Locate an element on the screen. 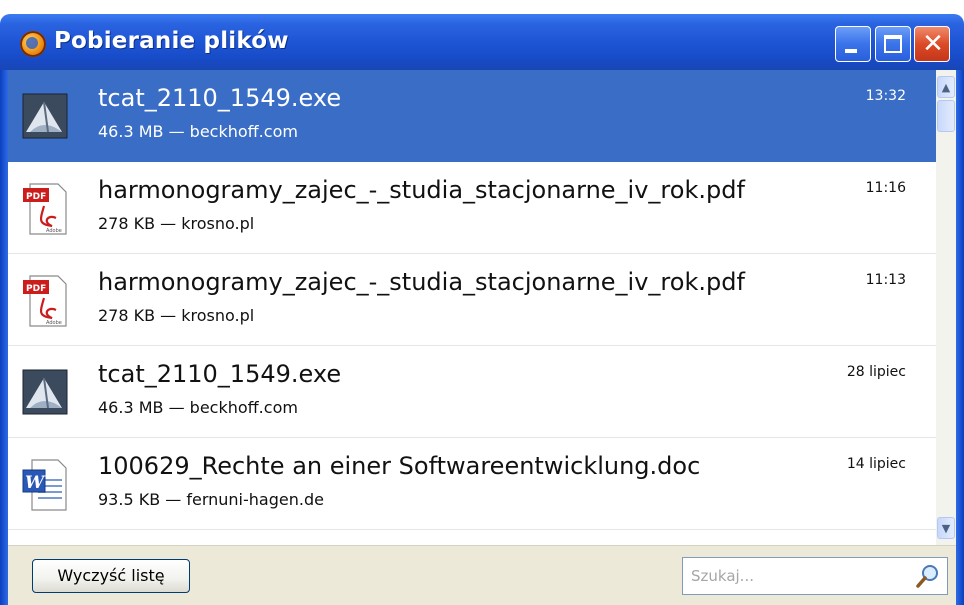  search-box is located at coordinates (815, 576).